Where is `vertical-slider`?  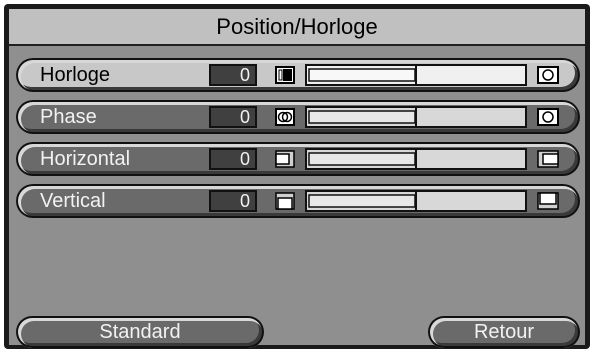
vertical-slider is located at coordinates (416, 201).